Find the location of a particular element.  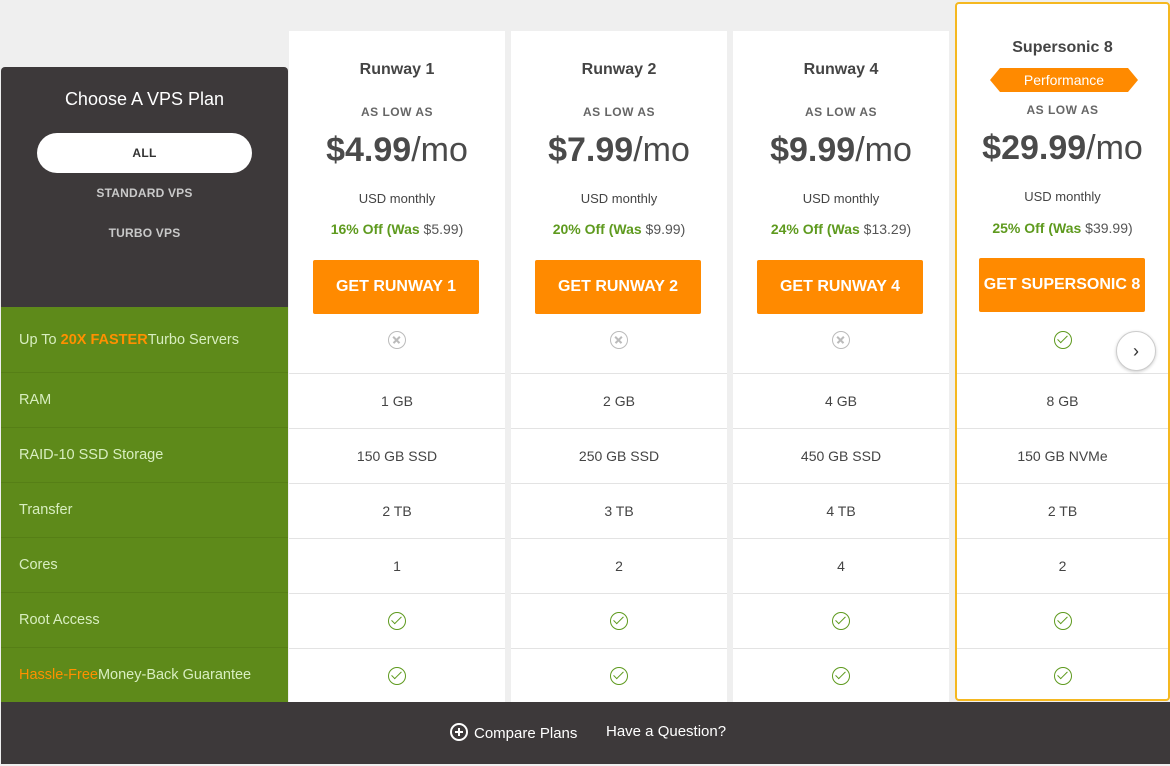

plan-name: Runway 1 is located at coordinates (397, 69).